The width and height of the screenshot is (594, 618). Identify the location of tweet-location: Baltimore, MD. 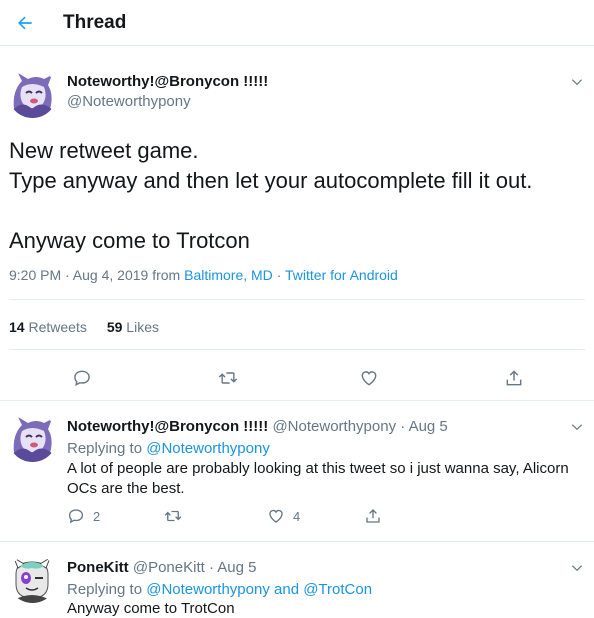
(228, 275).